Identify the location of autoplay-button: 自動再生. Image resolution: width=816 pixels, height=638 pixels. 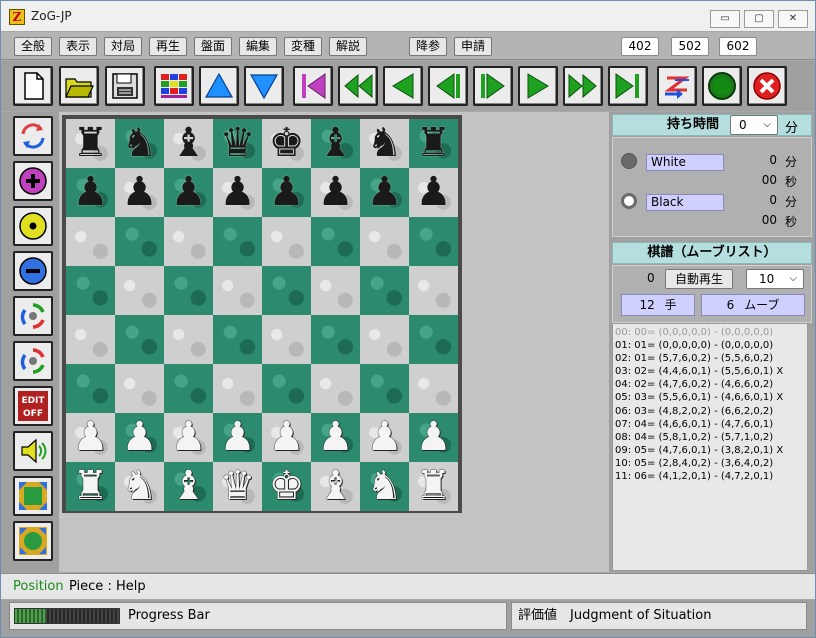
(699, 279).